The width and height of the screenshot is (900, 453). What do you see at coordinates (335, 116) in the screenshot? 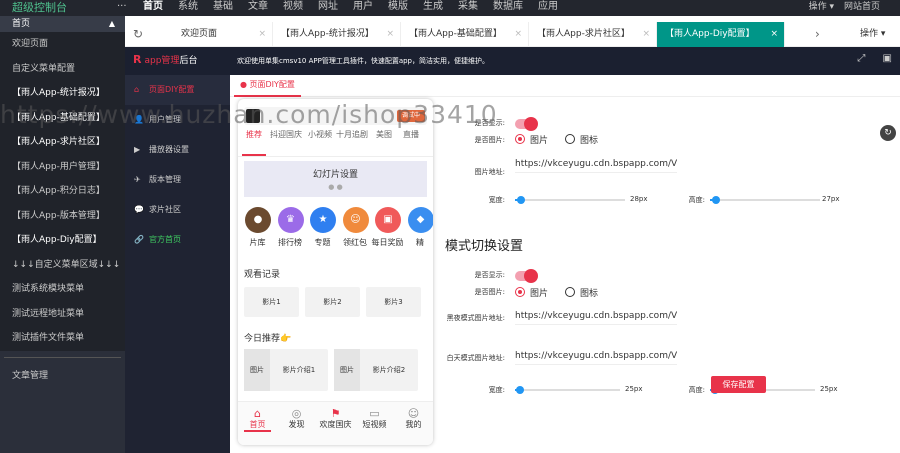
I see `phone-search-bar: 调试中` at bounding box center [335, 116].